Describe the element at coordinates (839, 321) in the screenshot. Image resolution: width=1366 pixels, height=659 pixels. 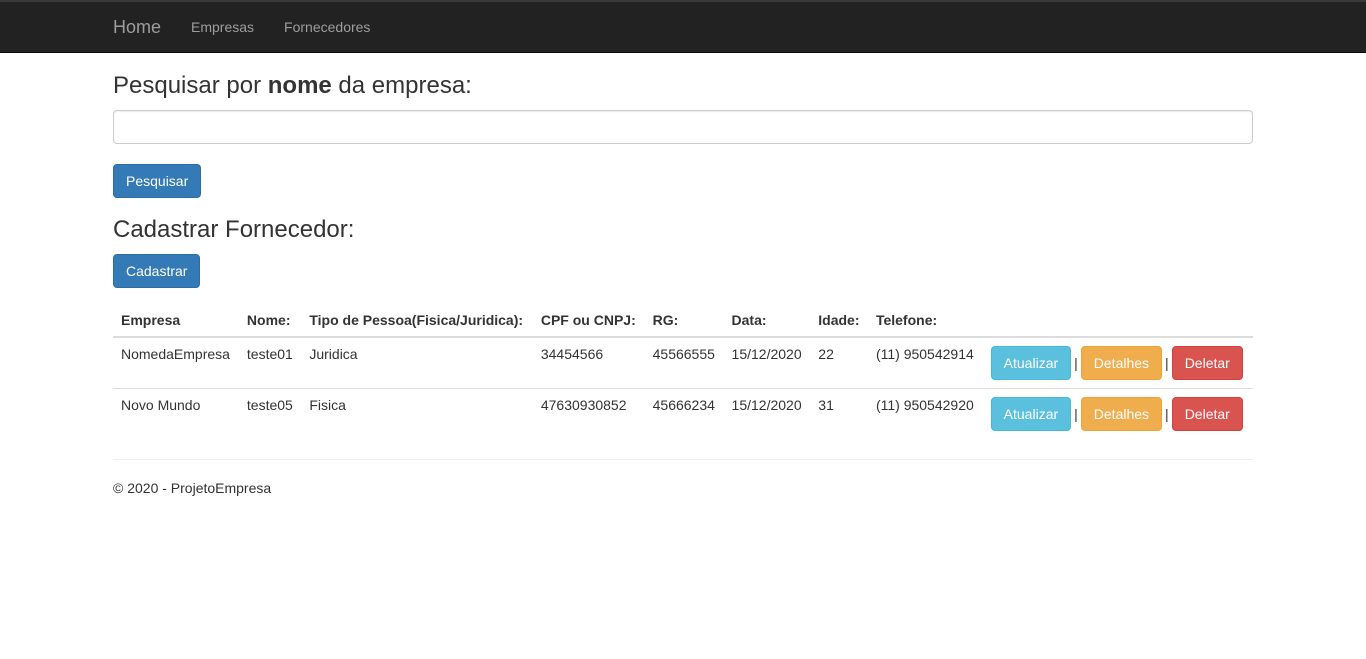
I see `header-idade: Idade:` at that location.